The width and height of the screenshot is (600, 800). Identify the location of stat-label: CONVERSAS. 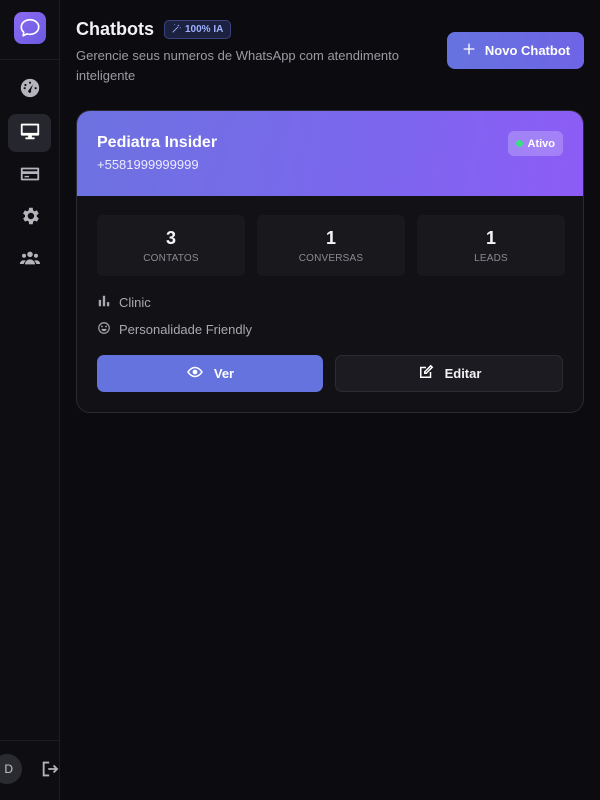
(331, 258).